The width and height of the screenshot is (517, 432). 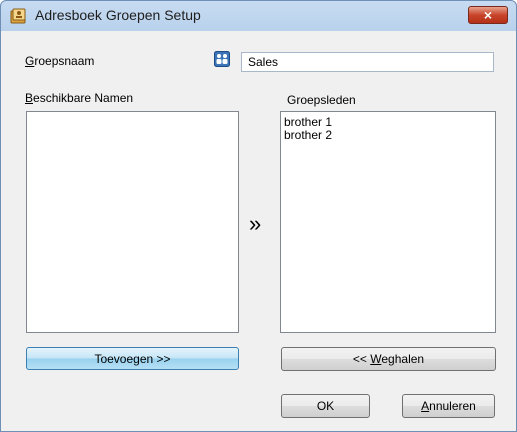 I want to click on list-item: brother 2, so click(x=388, y=135).